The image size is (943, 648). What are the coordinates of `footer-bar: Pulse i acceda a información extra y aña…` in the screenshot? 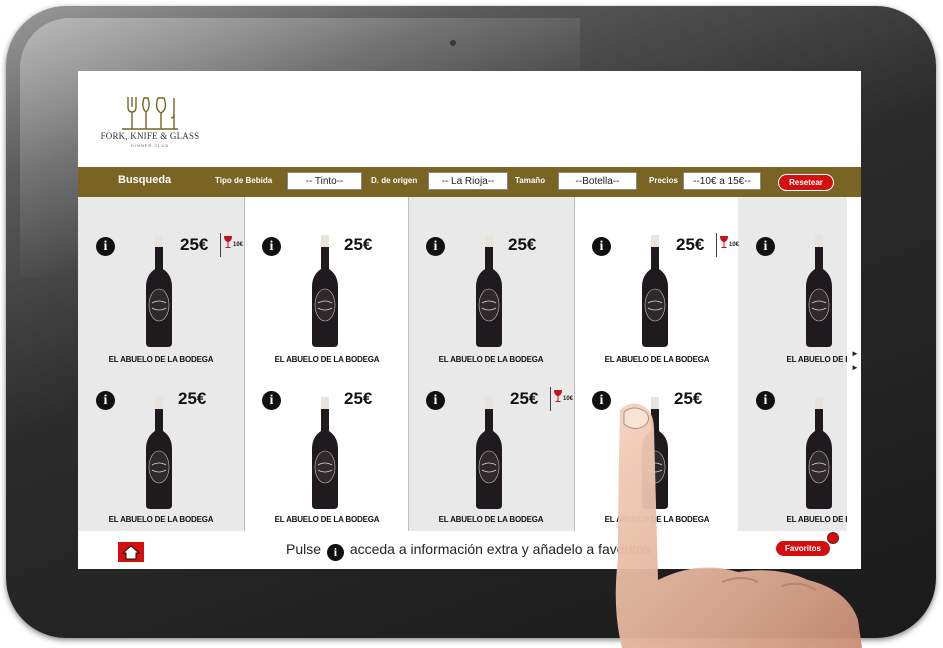 It's located at (469, 550).